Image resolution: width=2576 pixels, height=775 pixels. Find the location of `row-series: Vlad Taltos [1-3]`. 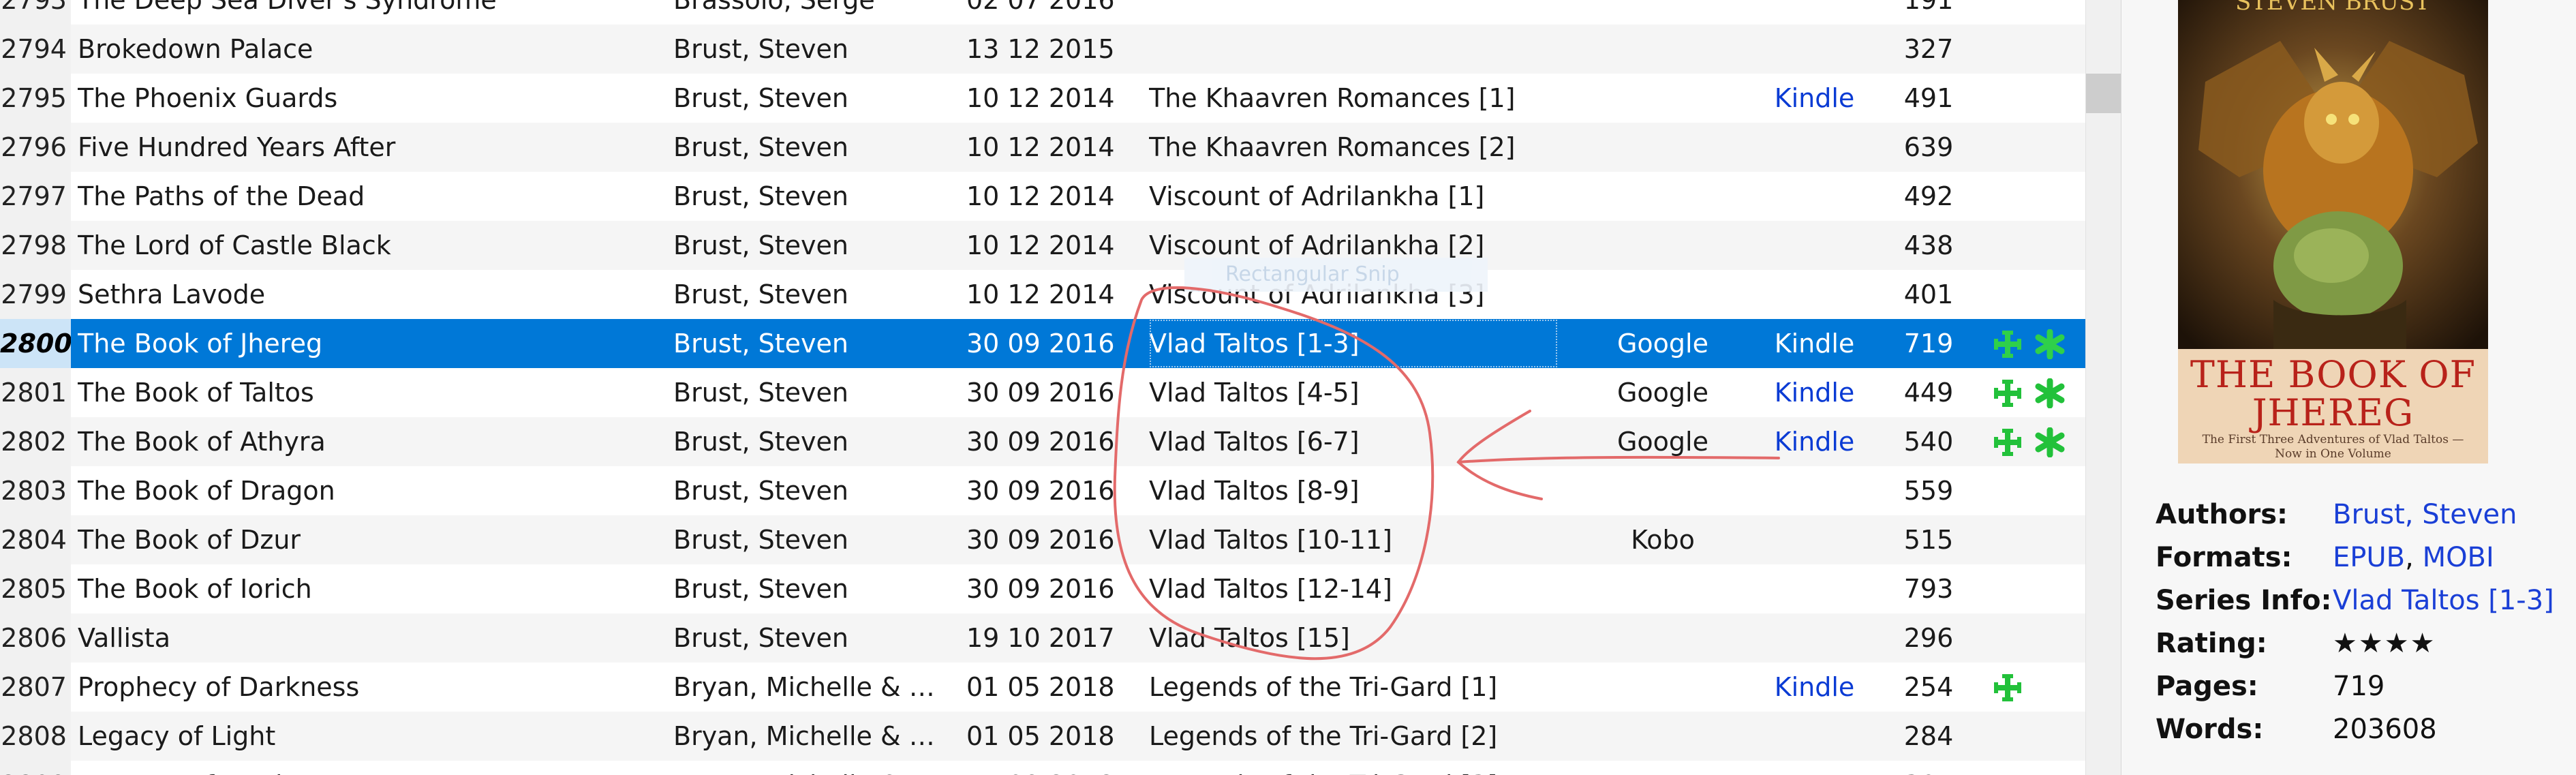

row-series: Vlad Taltos [1-3] is located at coordinates (1353, 343).